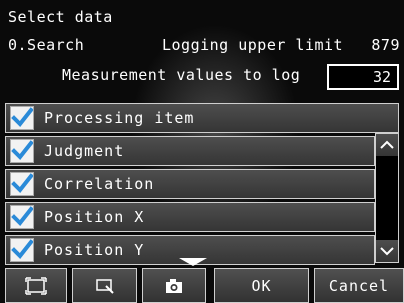 The height and width of the screenshot is (303, 404). I want to click on chevron-up-icon, so click(387, 144).